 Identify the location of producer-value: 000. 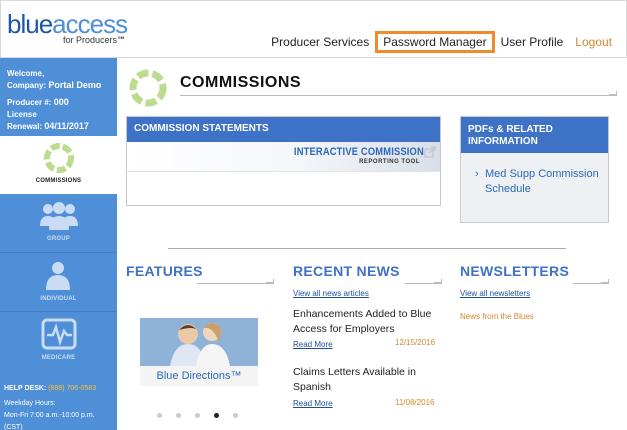
(61, 102).